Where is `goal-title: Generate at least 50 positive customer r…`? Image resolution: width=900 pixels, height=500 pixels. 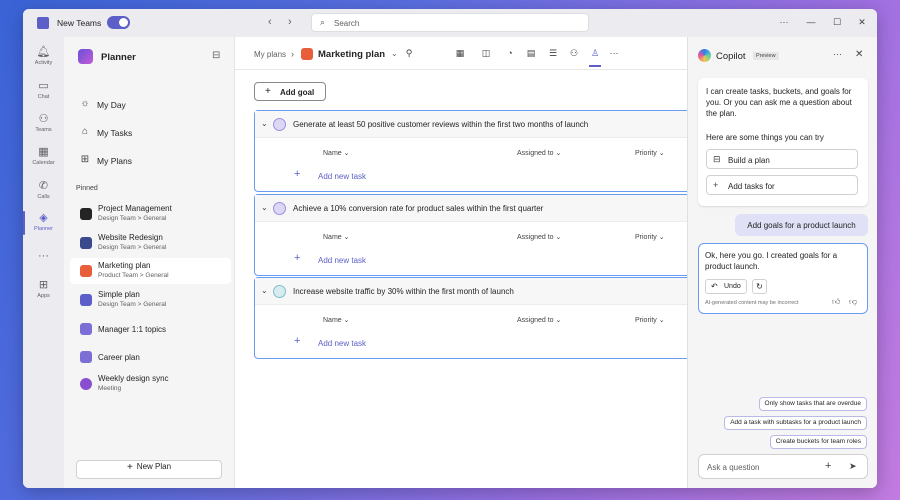
goal-title: Generate at least 50 positive customer r… is located at coordinates (440, 124).